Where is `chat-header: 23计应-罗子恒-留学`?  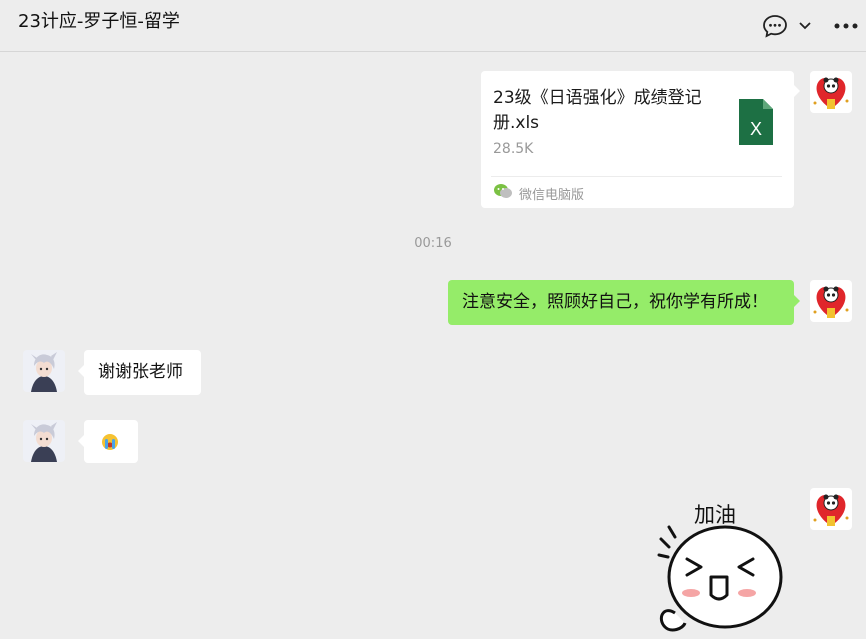 chat-header: 23计应-罗子恒-留学 is located at coordinates (433, 26).